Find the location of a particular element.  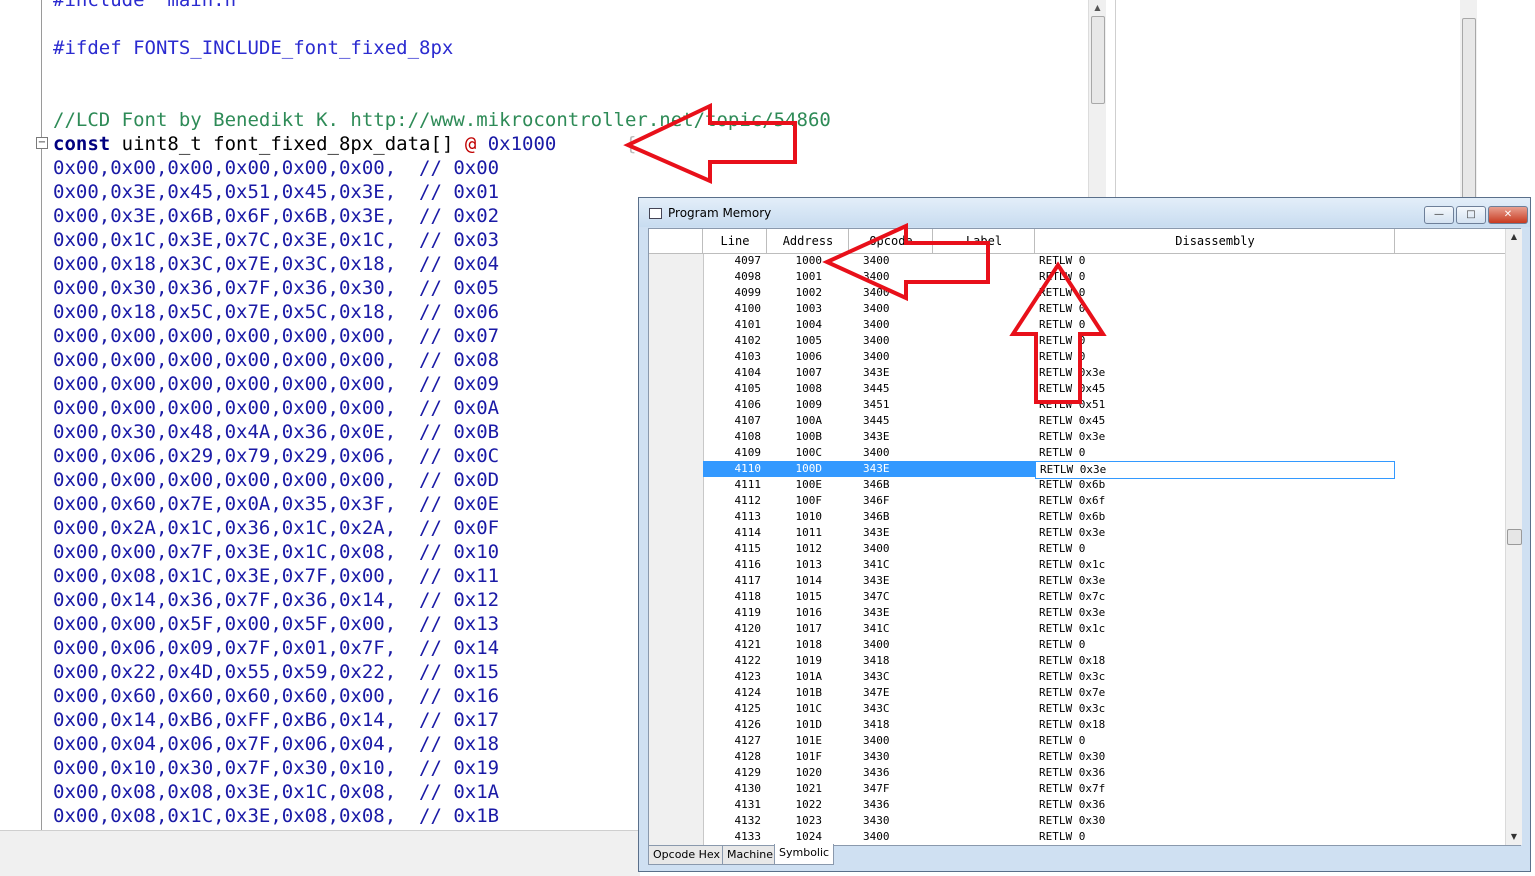

code-line: 0x00,0x06,0x29,0x79,0x29,0x06, // 0x0C is located at coordinates (276, 456).